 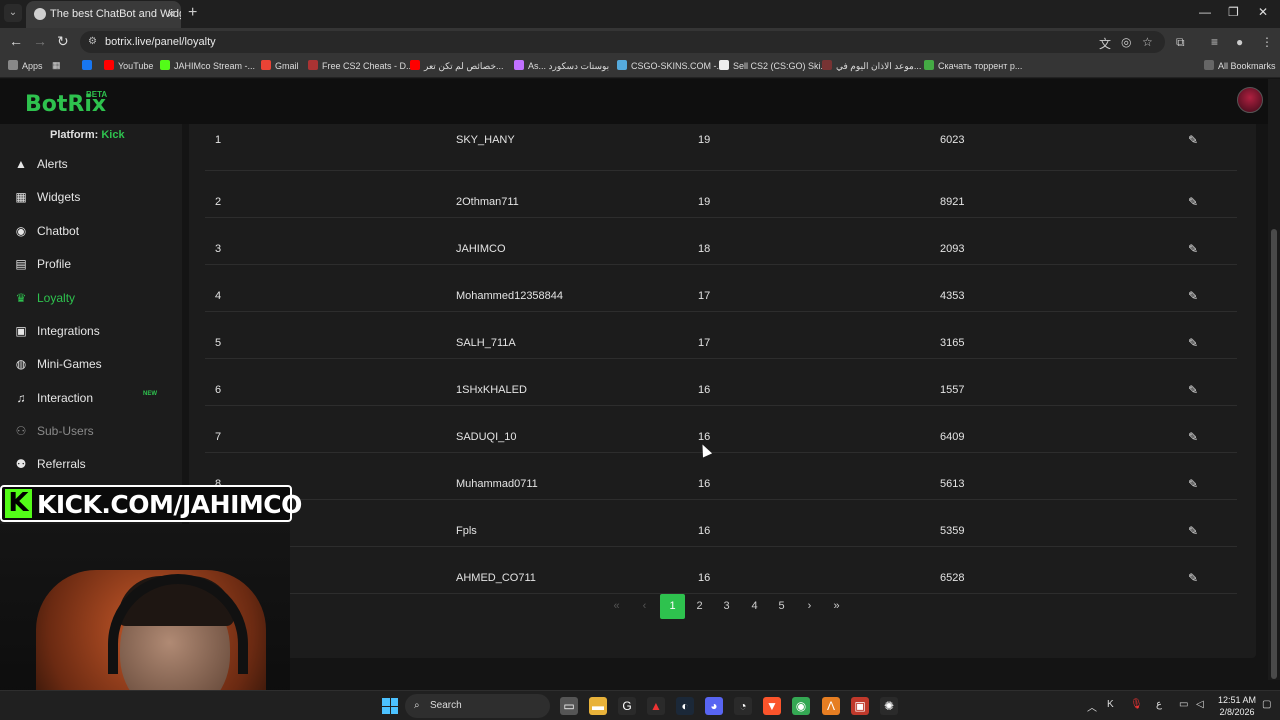 What do you see at coordinates (1092, 706) in the screenshot?
I see `tray-chevron-icon: ︿` at bounding box center [1092, 706].